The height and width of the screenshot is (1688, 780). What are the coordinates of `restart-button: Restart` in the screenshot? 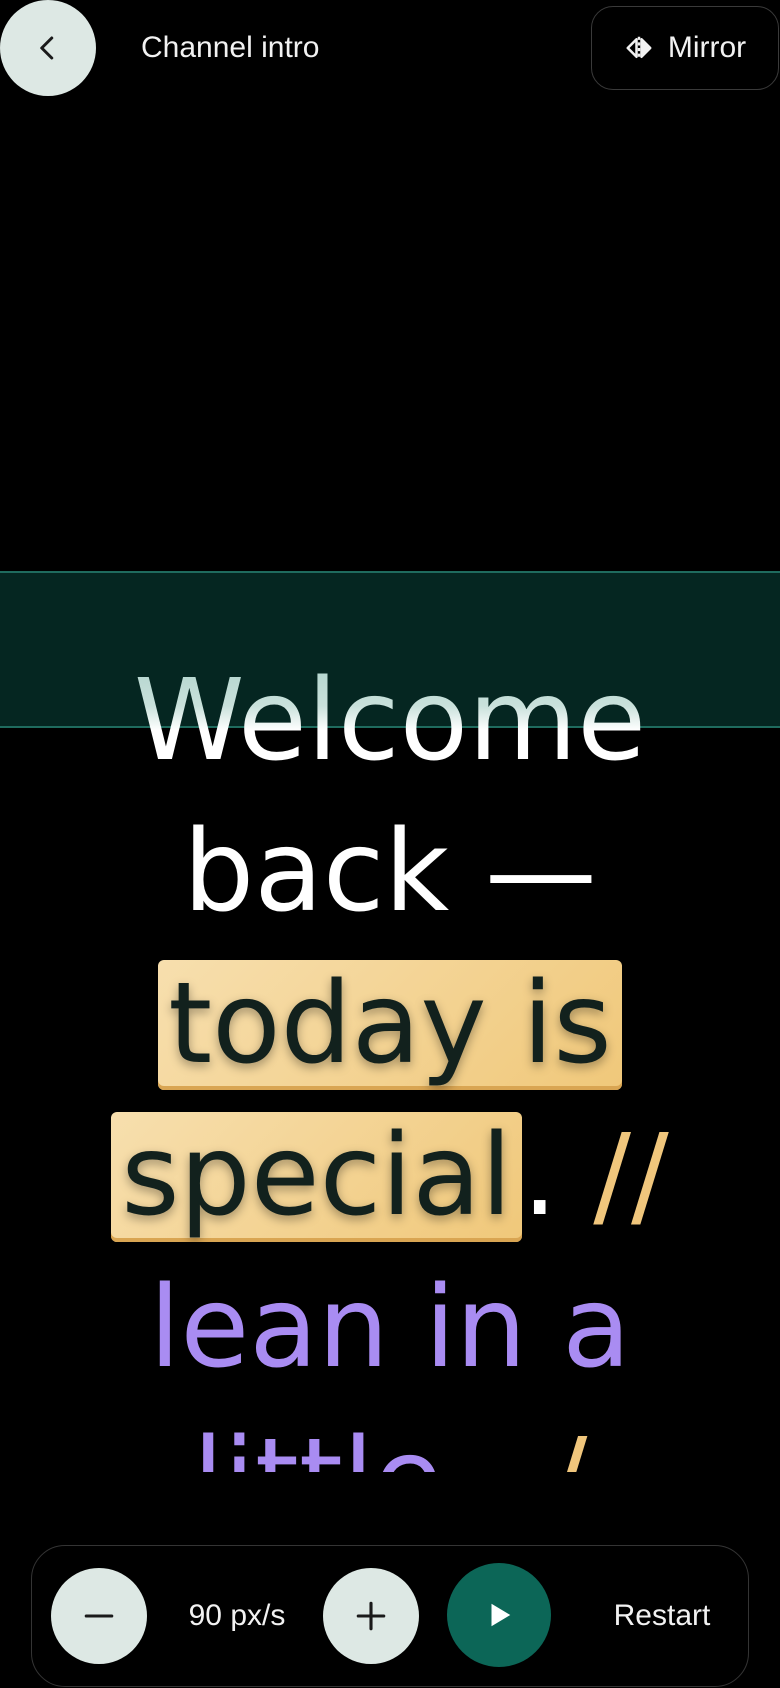 It's located at (662, 1616).